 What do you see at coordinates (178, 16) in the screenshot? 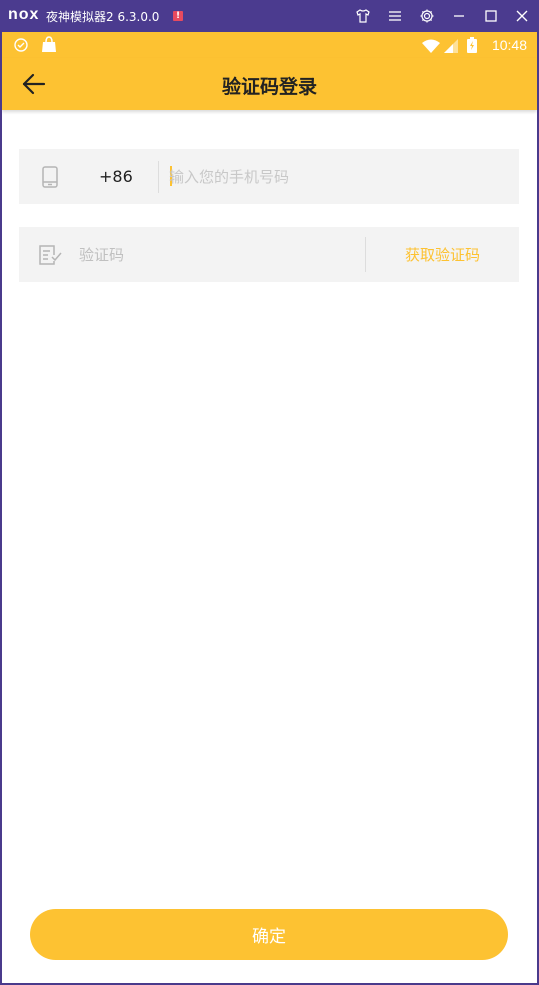
I see `alert-badge: !` at bounding box center [178, 16].